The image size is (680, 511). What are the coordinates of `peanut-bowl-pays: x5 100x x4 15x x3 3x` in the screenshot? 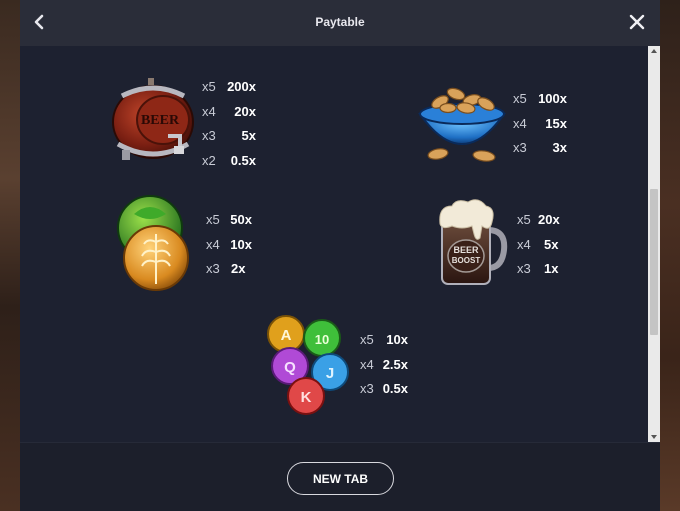 It's located at (540, 124).